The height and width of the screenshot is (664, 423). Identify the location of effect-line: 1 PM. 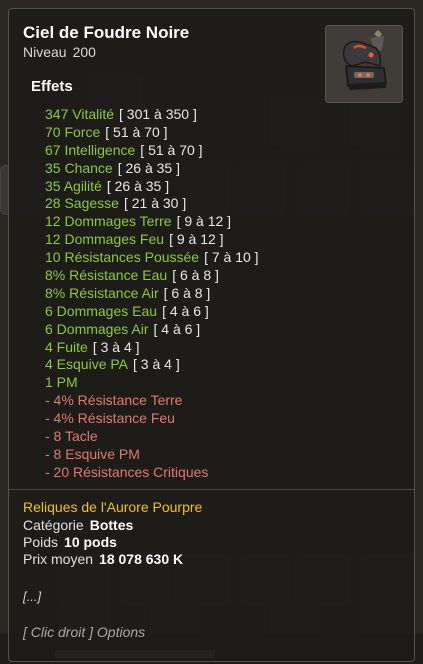
(152, 382).